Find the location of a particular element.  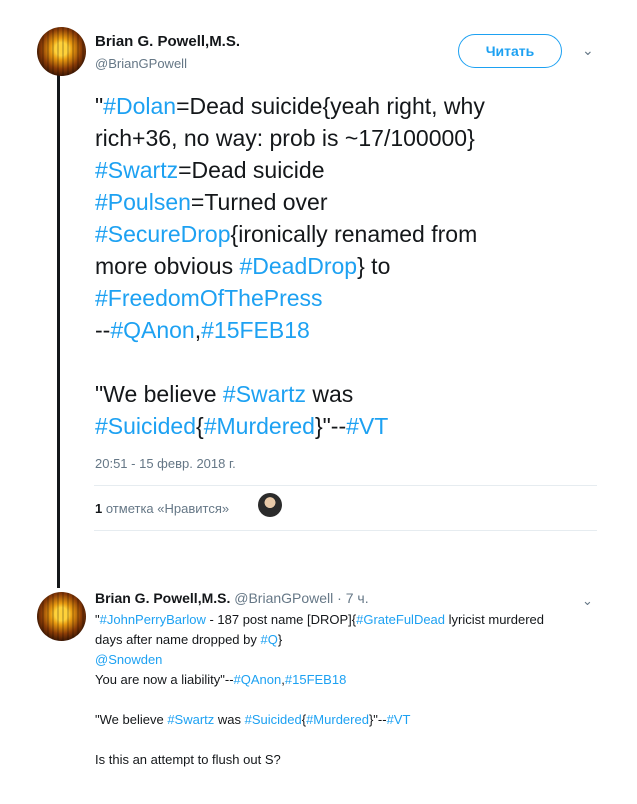

hashtag-link: #FreedomOfThePress is located at coordinates (209, 298).